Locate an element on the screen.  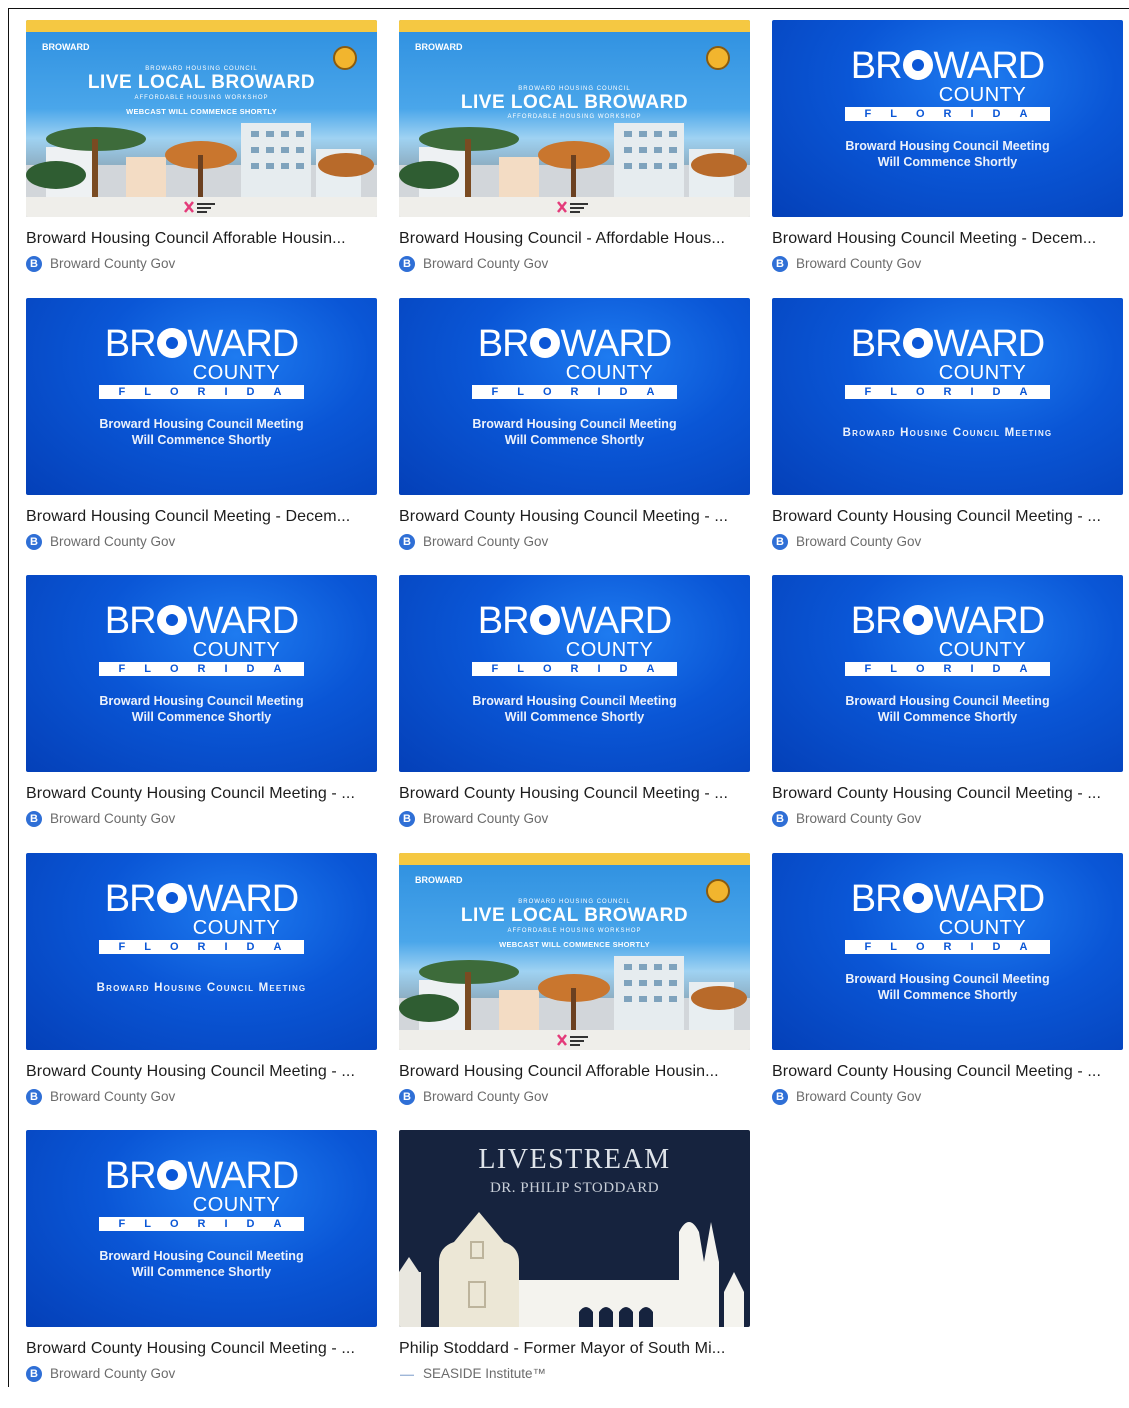
channel-avatar-icon: — is located at coordinates (407, 1374).